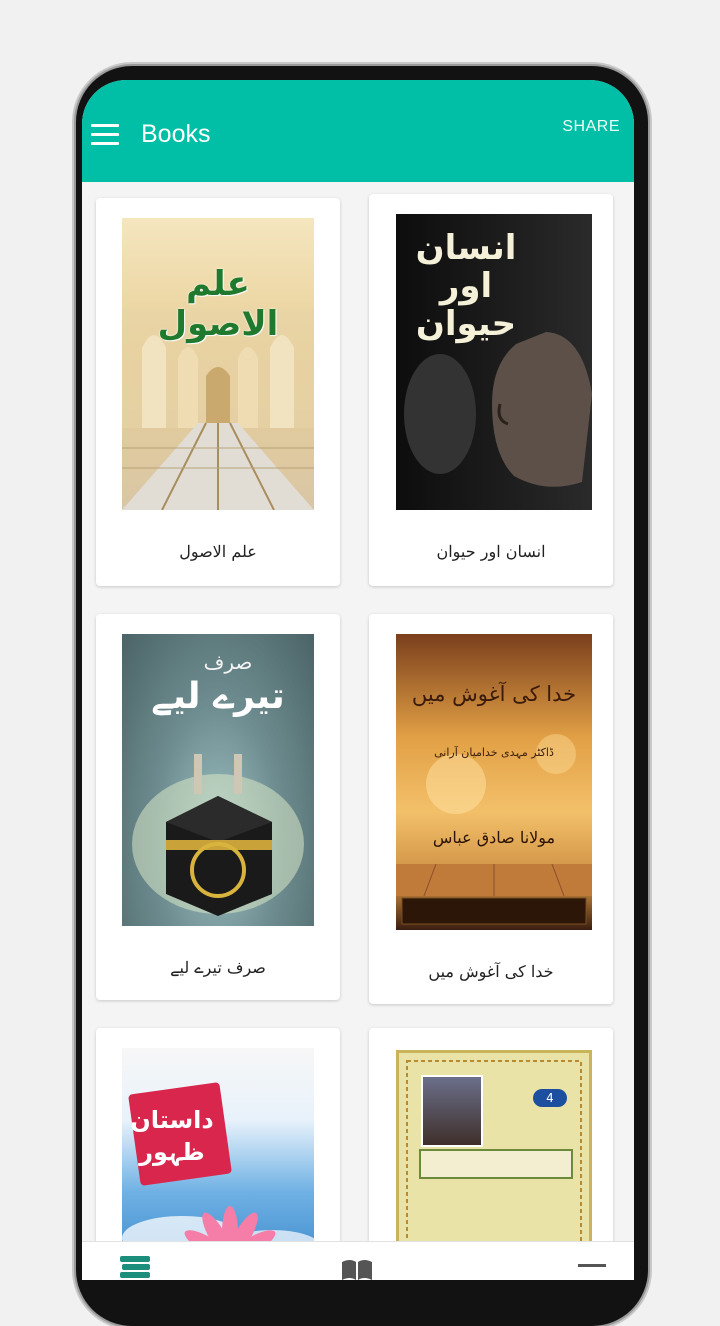  I want to click on book-title: صرف تیرے لیے, so click(218, 967).